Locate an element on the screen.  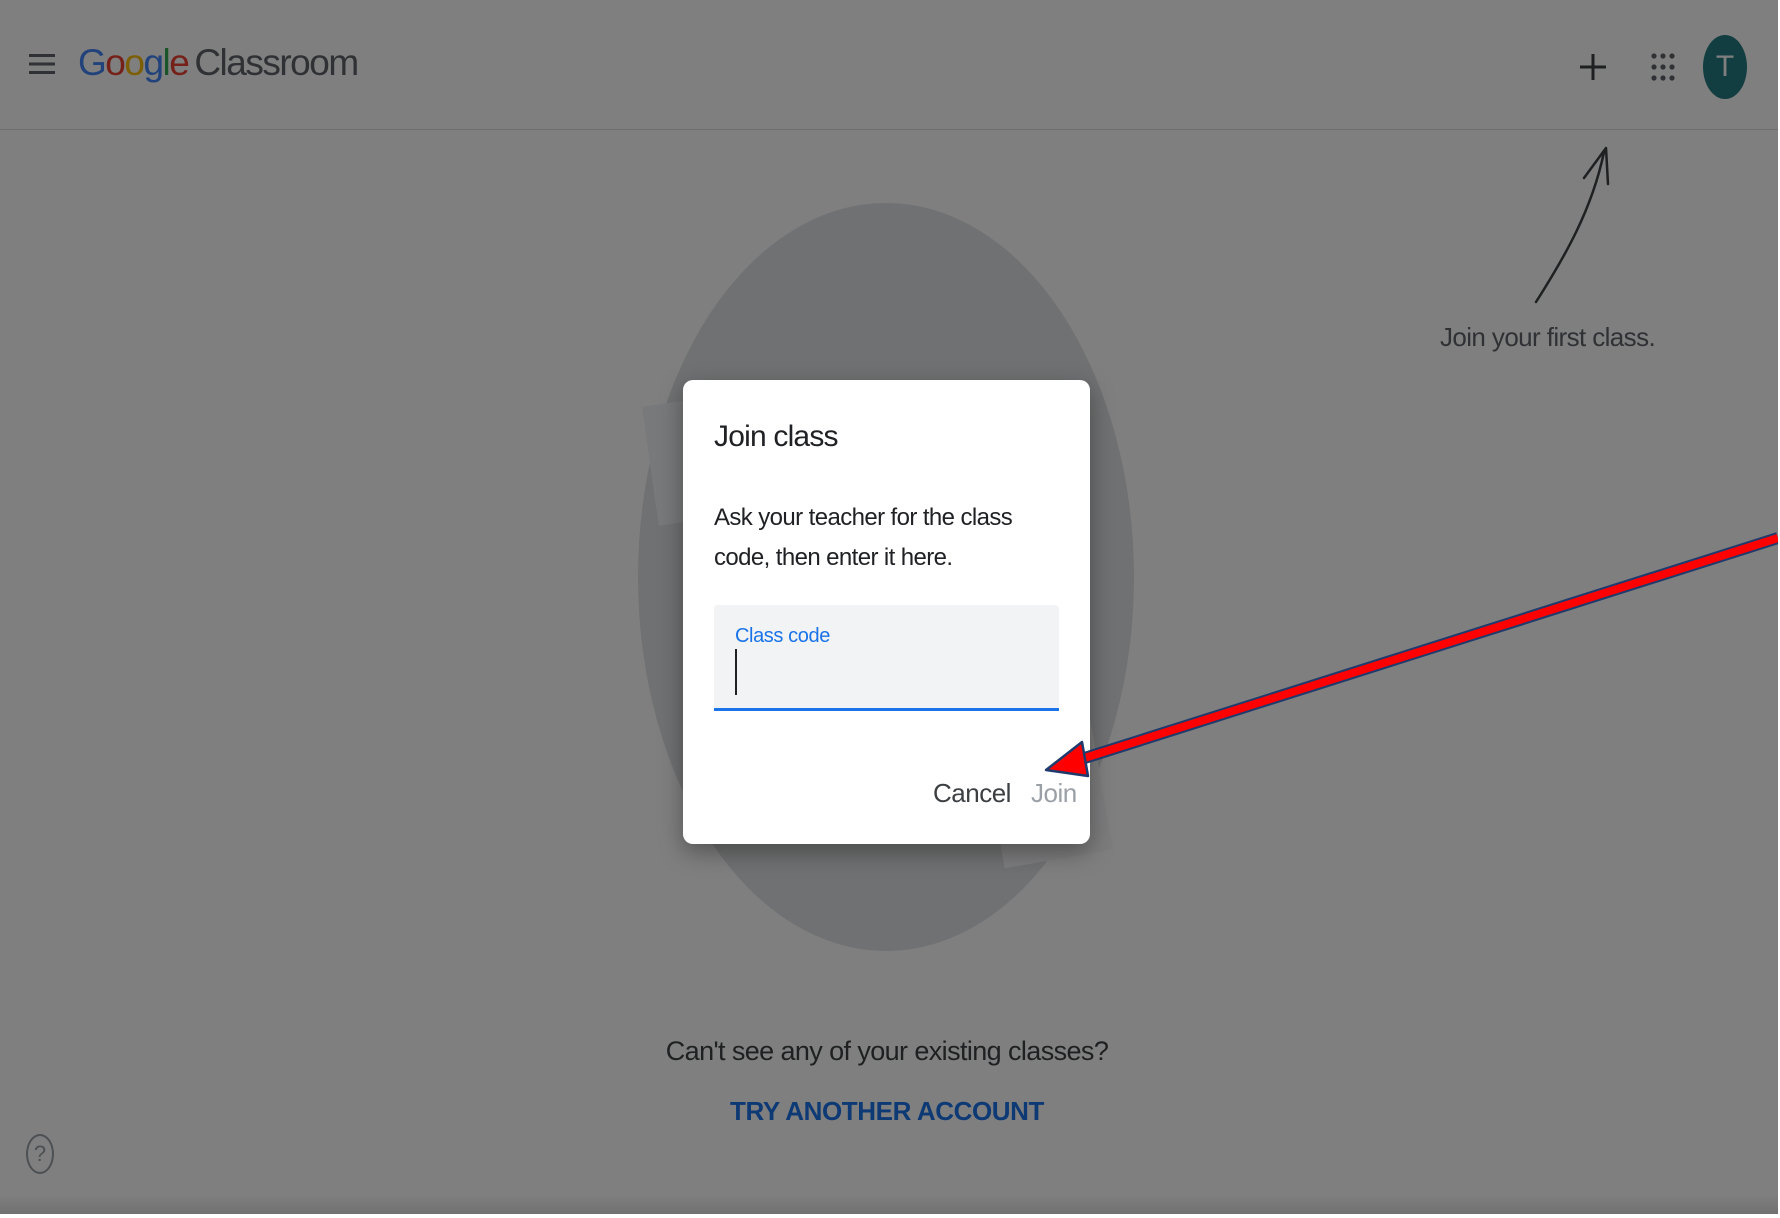
class-code-input is located at coordinates (888, 672).